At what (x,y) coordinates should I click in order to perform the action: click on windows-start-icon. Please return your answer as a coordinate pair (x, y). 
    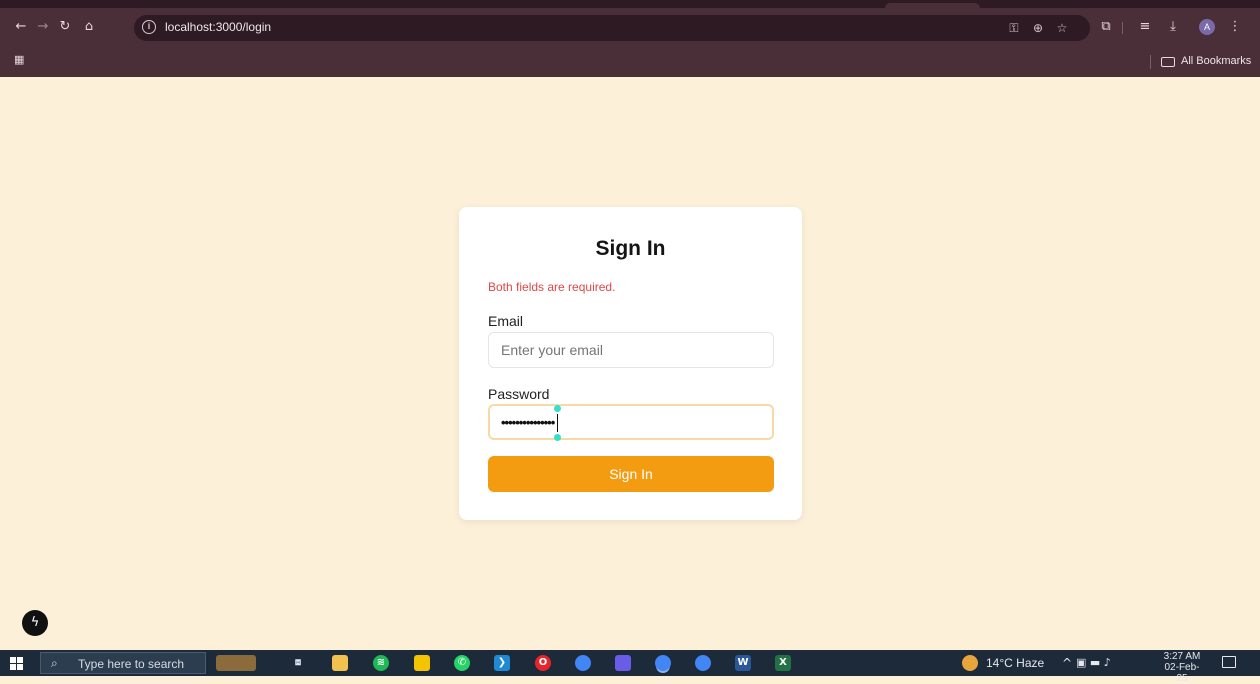
    Looking at the image, I should click on (16, 663).